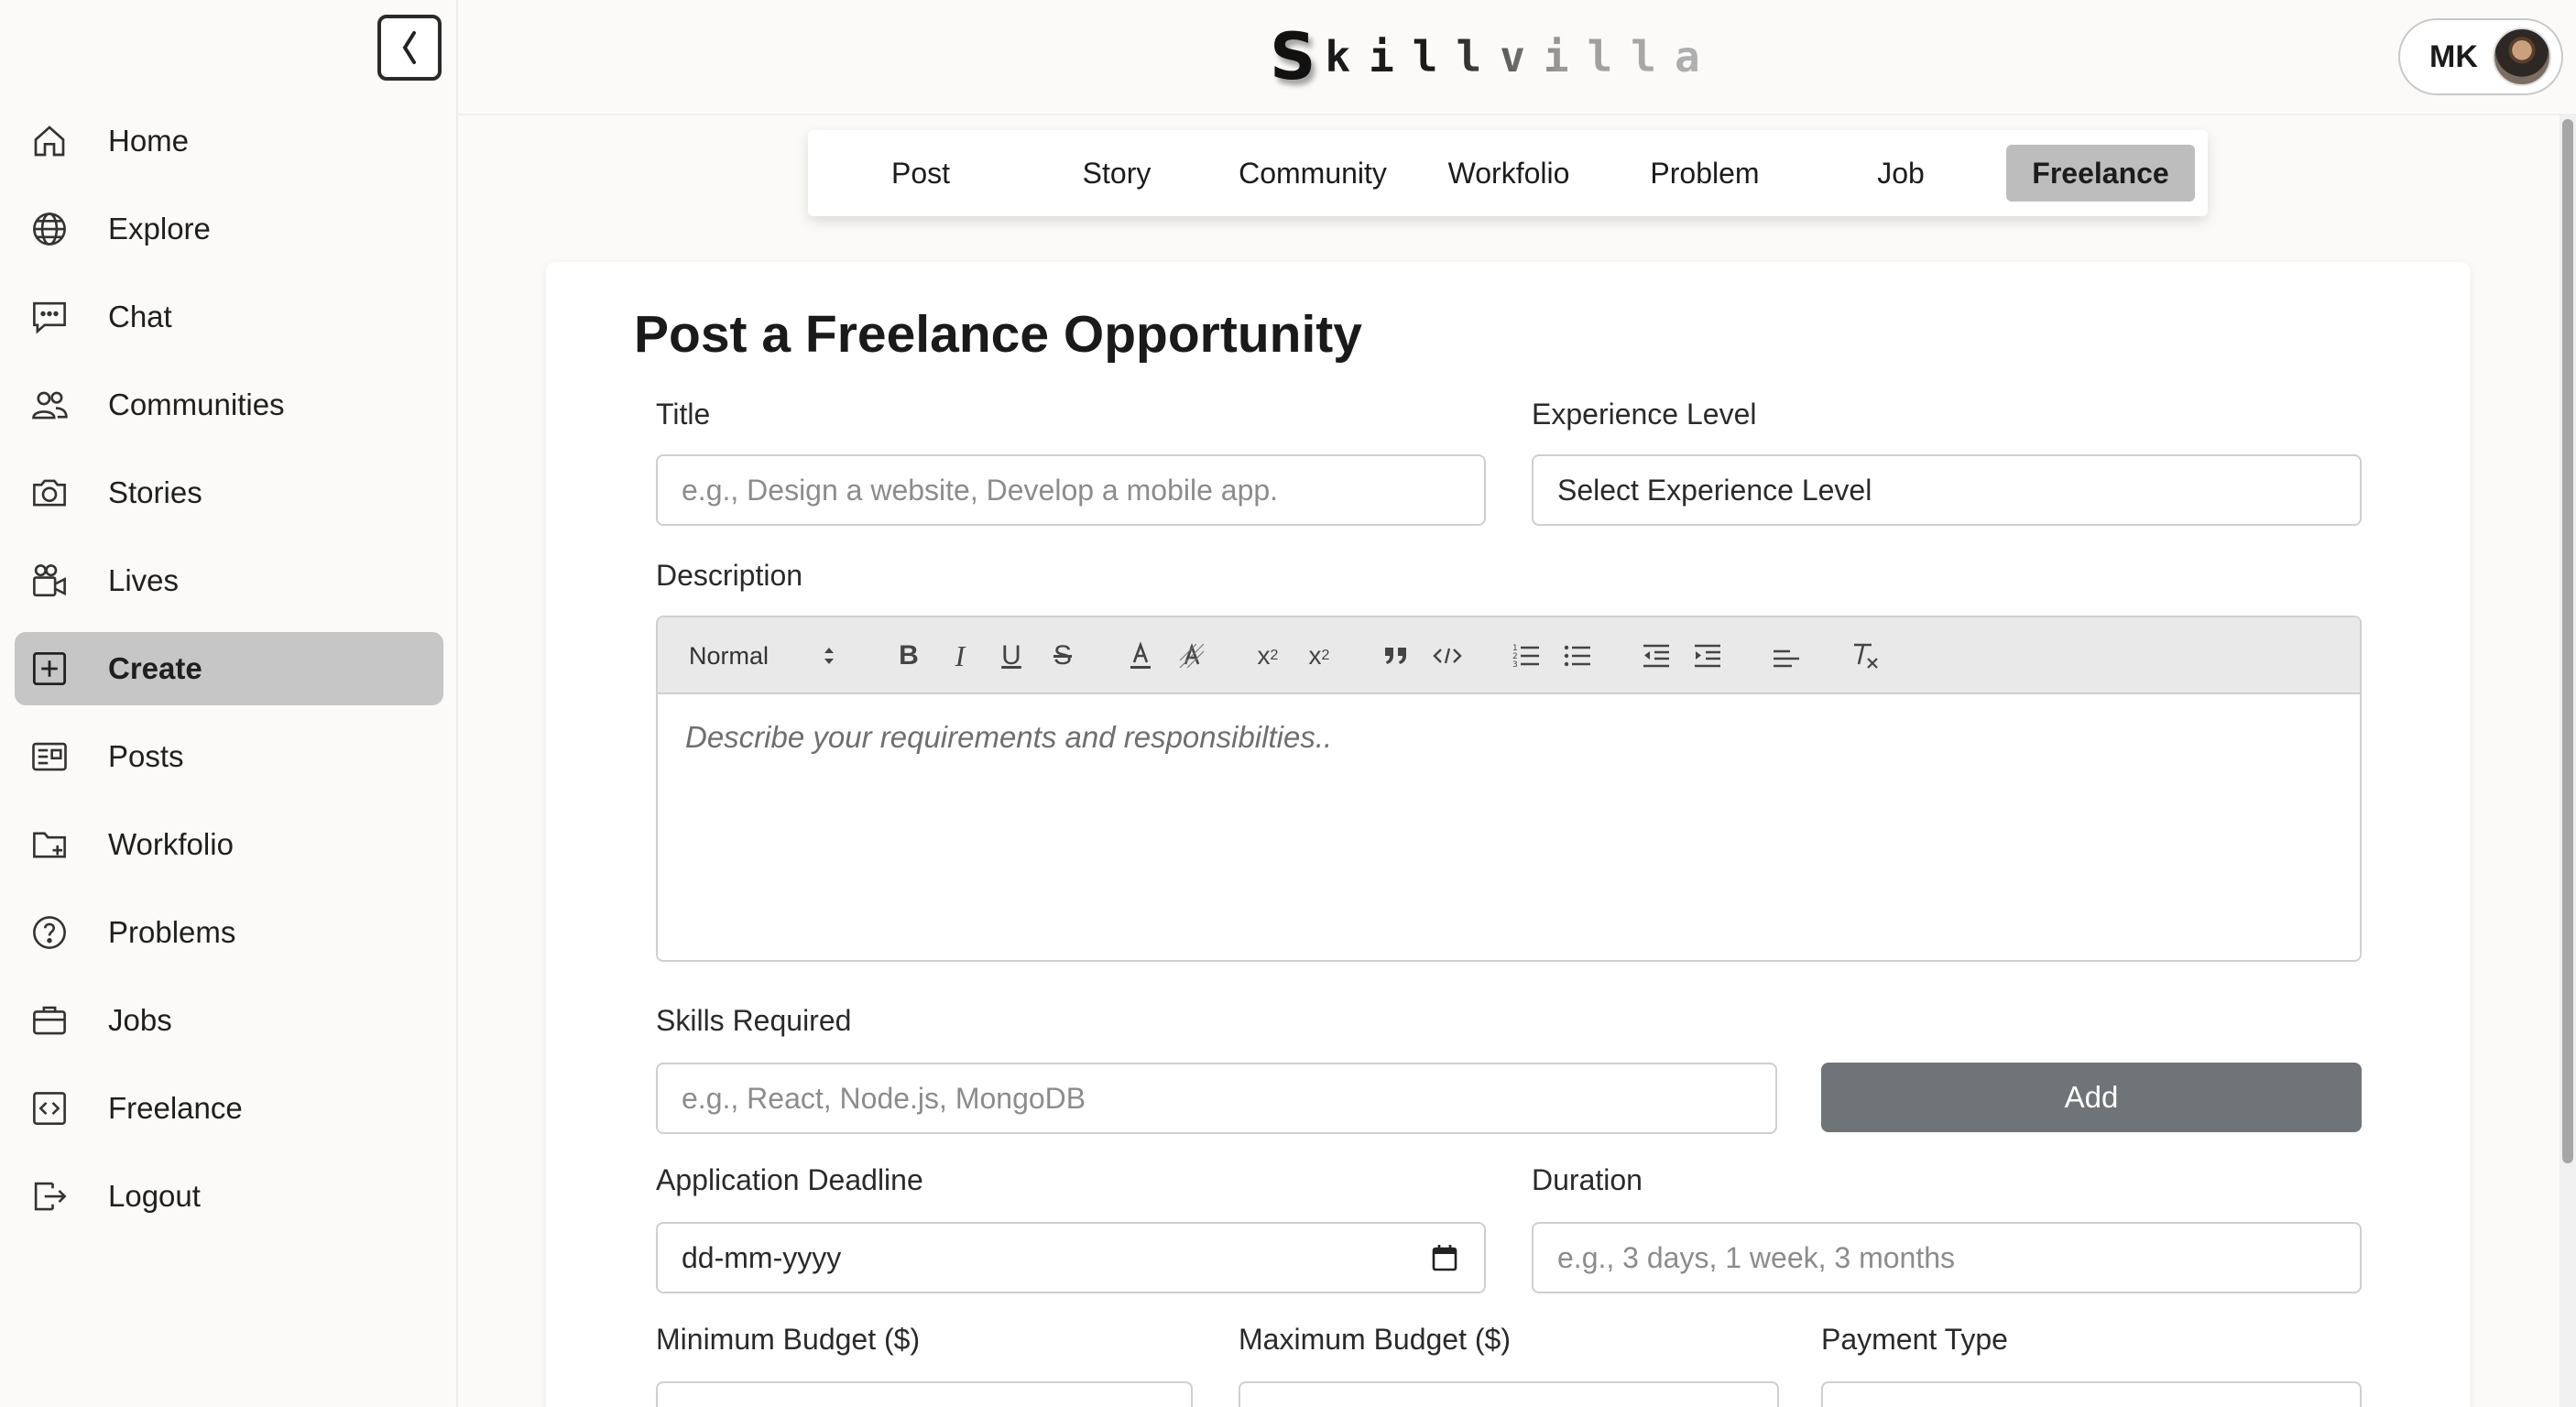 Image resolution: width=2576 pixels, height=1407 pixels. I want to click on sidebar-item-label: Explore, so click(160, 228).